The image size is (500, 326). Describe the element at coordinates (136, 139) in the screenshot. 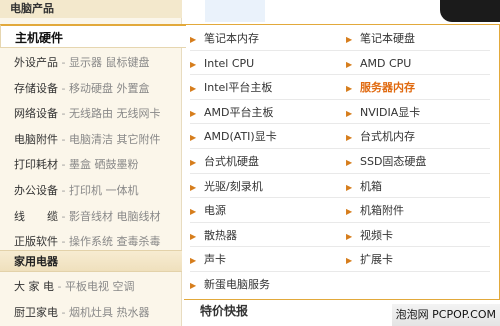

I see `category-sub-link: 其它附件` at that location.